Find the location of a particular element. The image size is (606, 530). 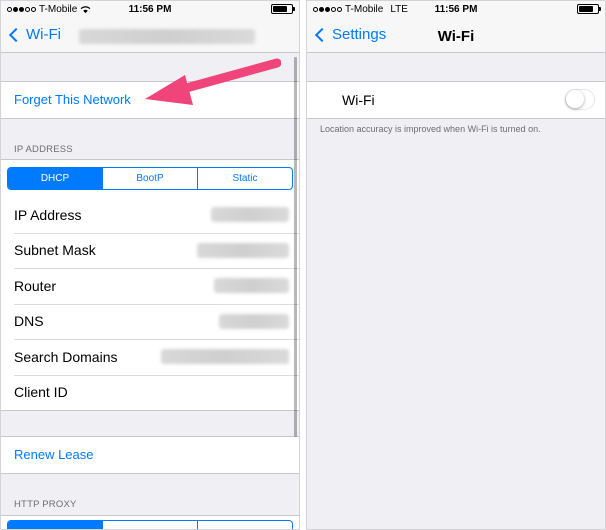

status-bar: T-Mobile LTE 11:56 PM is located at coordinates (456, 10).